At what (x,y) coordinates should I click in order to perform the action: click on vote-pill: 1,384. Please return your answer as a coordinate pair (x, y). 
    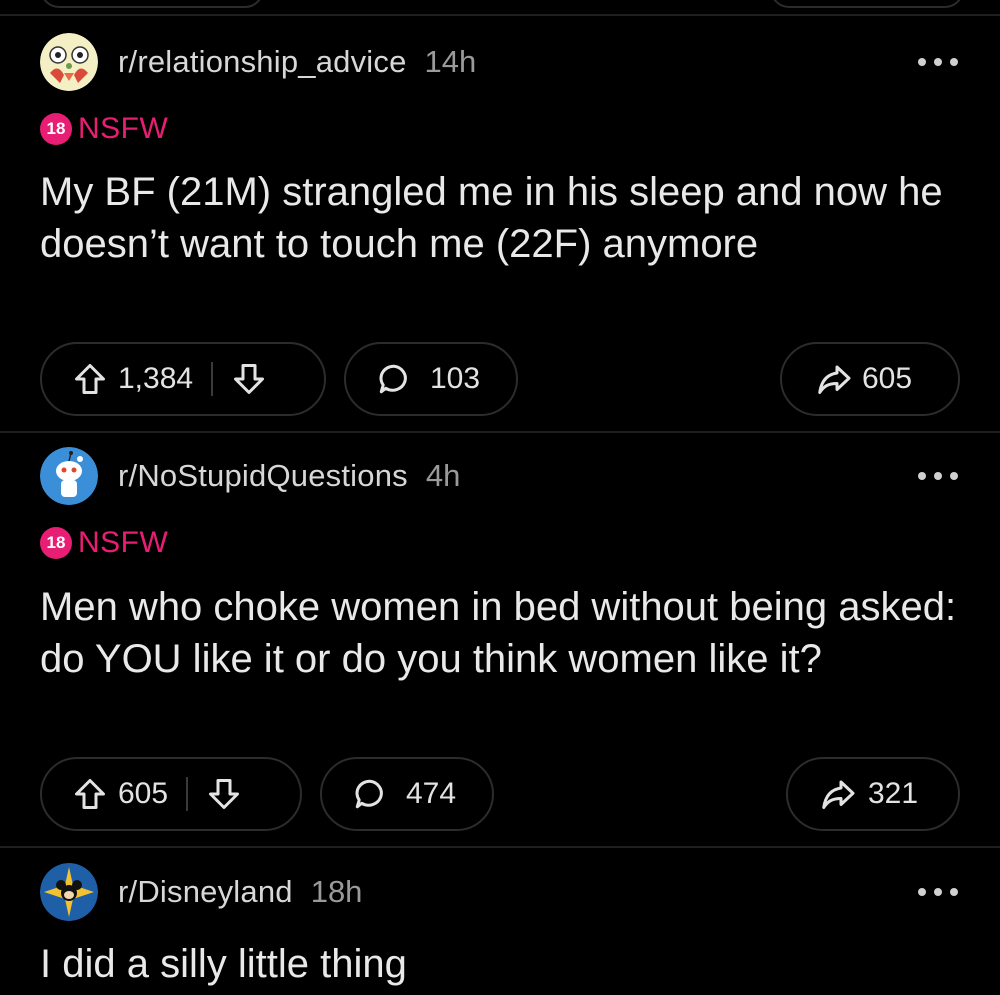
    Looking at the image, I should click on (183, 379).